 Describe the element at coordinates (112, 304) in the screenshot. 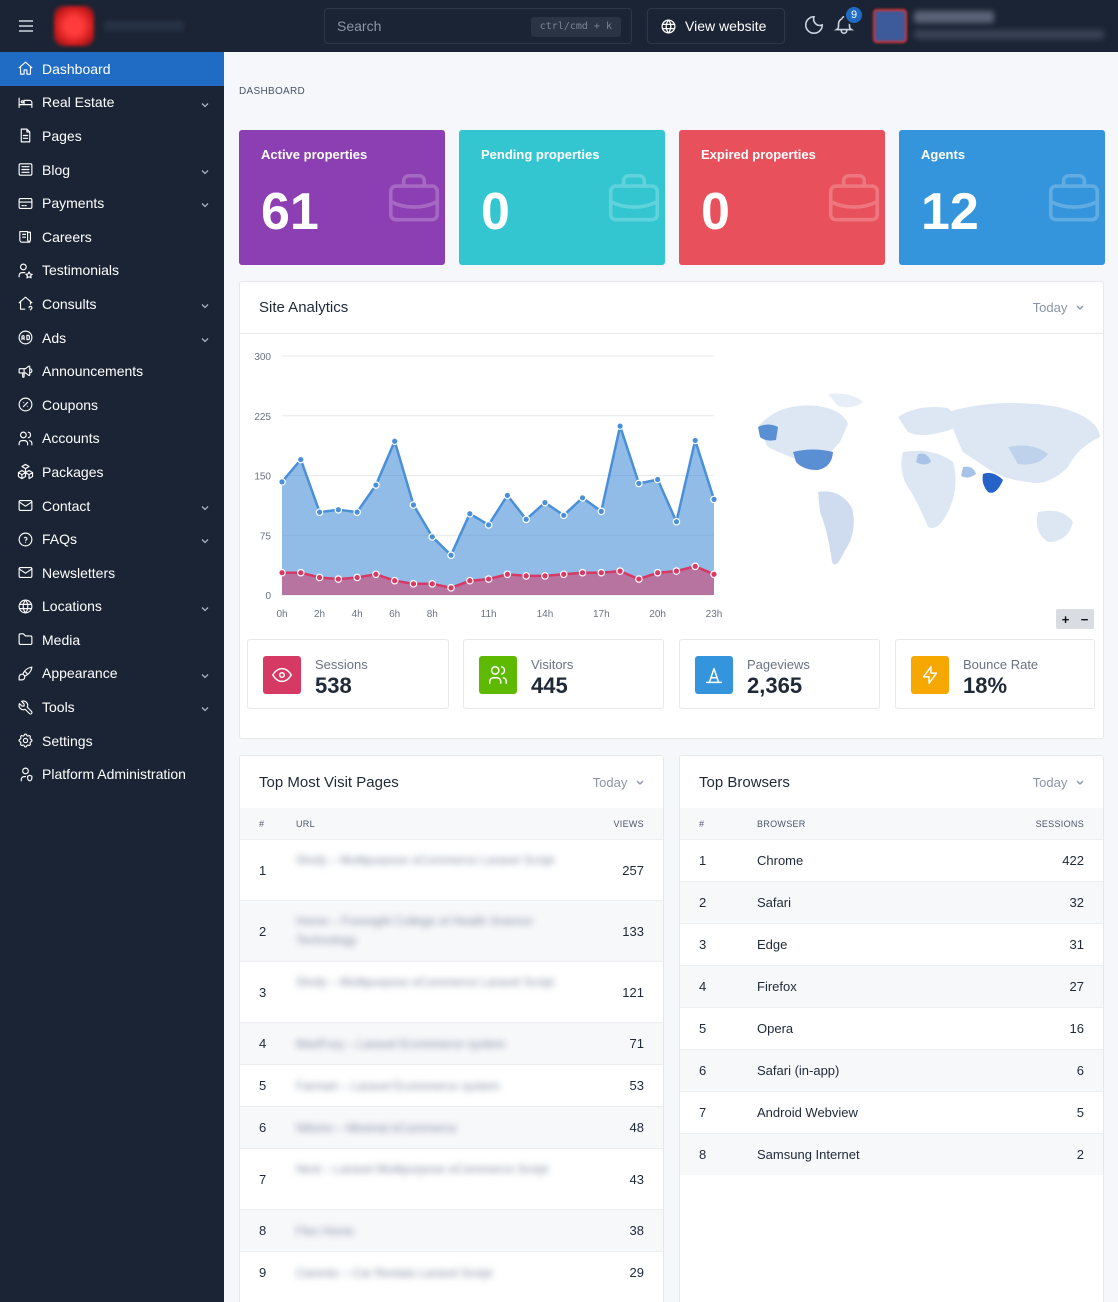

I see `sidebar-item-consults: Consults` at that location.